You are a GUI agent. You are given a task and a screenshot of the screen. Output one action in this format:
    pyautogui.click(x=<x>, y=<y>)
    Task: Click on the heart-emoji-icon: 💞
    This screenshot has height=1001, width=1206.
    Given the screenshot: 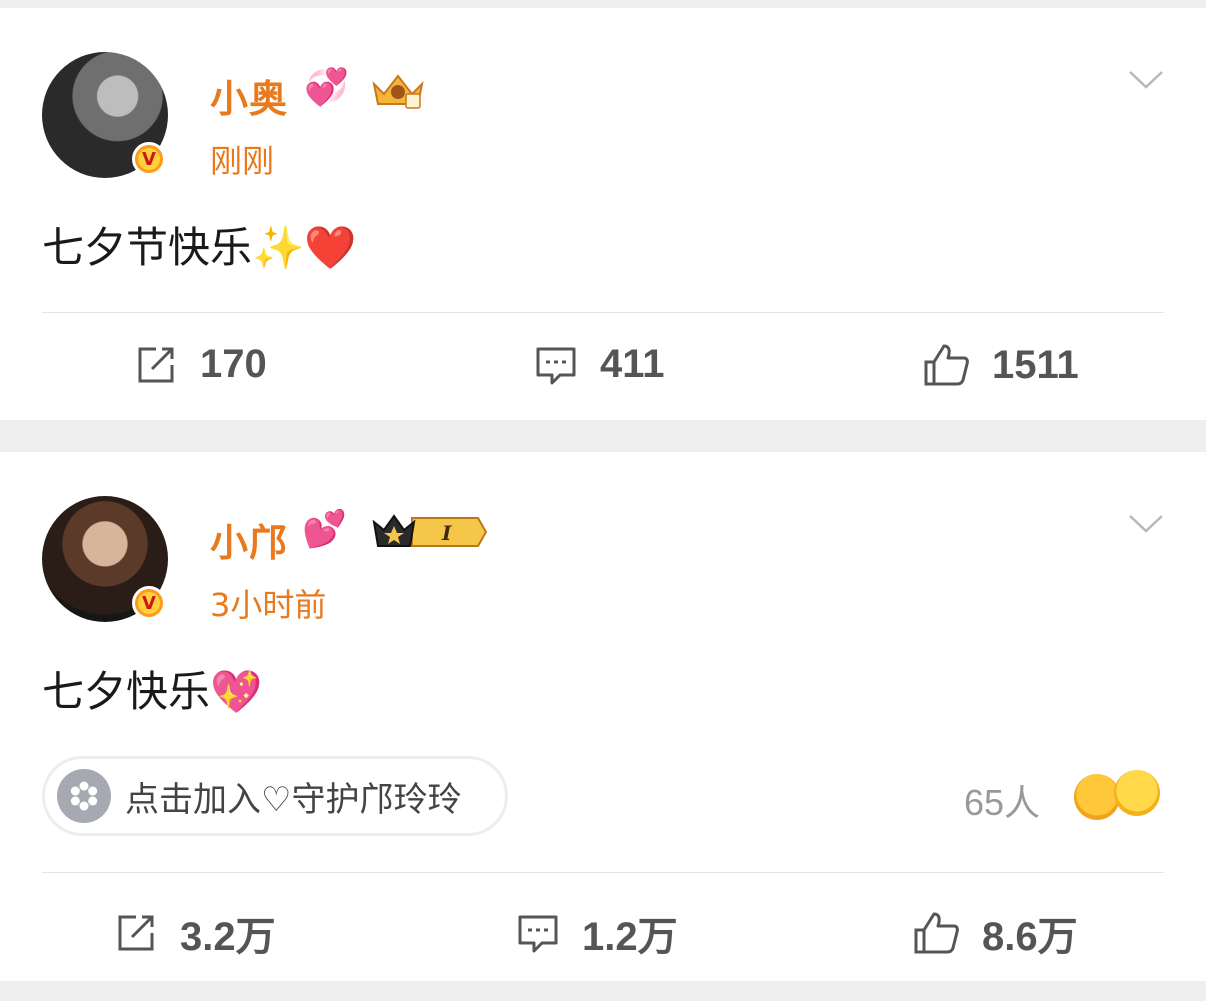 What is the action you would take?
    pyautogui.click(x=326, y=87)
    